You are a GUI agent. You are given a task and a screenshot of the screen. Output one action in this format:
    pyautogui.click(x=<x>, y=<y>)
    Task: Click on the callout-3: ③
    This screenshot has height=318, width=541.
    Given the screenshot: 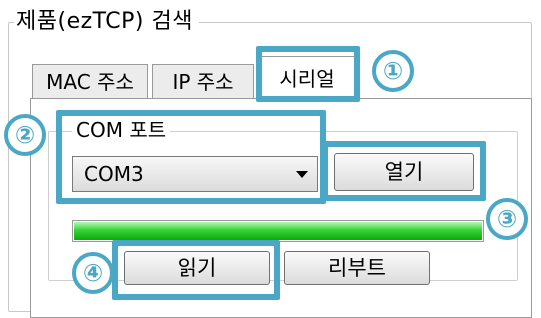 What is the action you would take?
    pyautogui.click(x=507, y=219)
    